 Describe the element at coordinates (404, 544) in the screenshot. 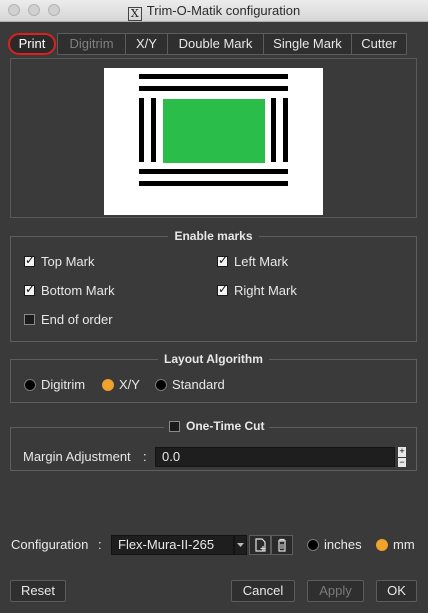

I see `unit-mm-label: mm` at that location.